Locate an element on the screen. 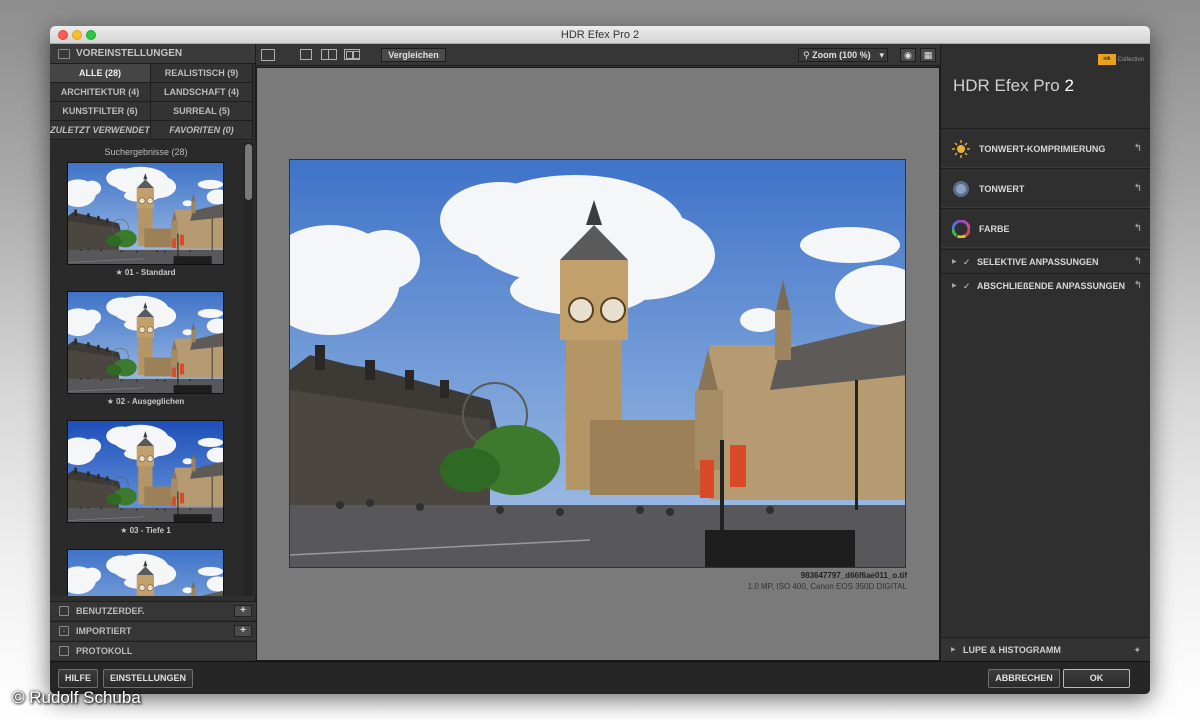 The image size is (1200, 720). preset-label: ★ 01 - Standard is located at coordinates (145, 272).